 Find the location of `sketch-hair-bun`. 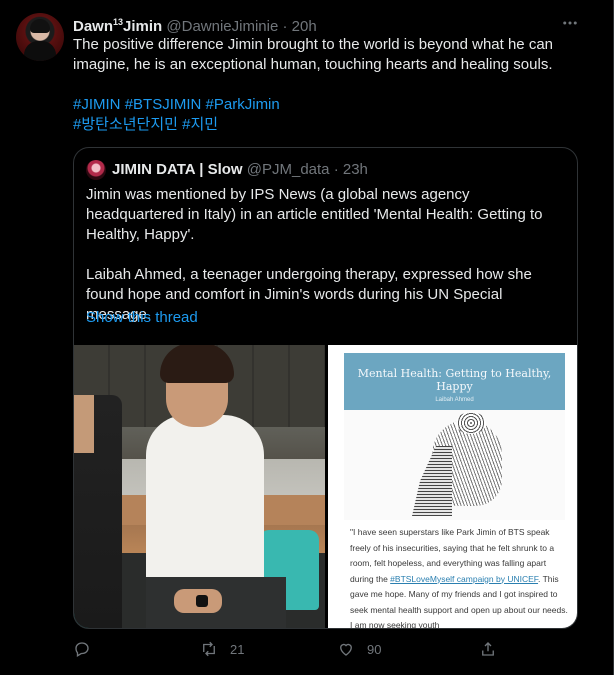

sketch-hair-bun is located at coordinates (471, 423).